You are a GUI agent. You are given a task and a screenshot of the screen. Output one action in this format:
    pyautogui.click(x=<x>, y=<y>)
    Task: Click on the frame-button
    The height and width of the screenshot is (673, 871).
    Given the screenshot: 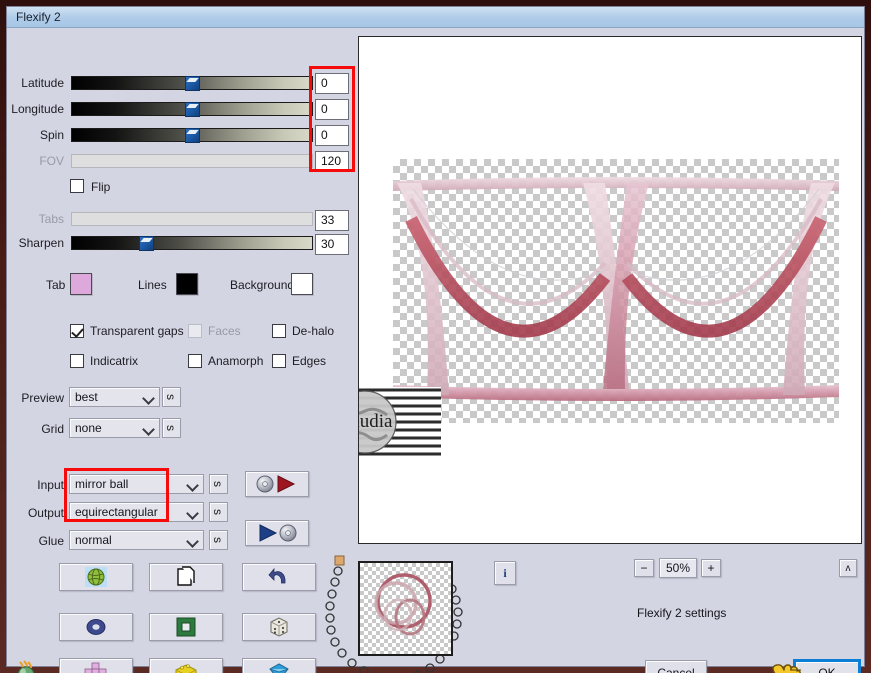 What is the action you would take?
    pyautogui.click(x=186, y=627)
    